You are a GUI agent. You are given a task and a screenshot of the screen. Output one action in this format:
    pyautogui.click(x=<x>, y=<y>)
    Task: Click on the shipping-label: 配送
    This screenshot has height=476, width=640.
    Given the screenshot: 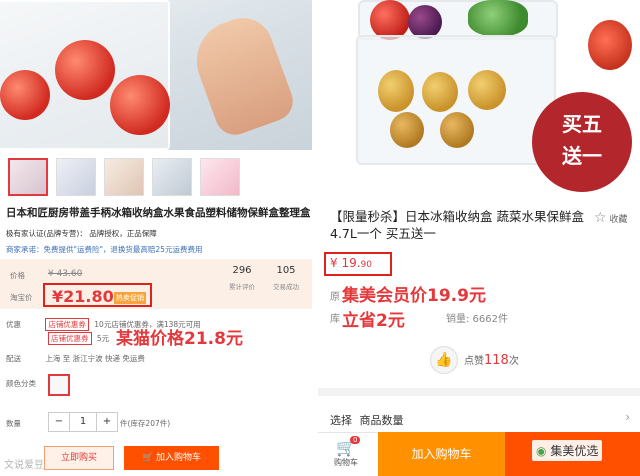 What is the action you would take?
    pyautogui.click(x=13, y=358)
    